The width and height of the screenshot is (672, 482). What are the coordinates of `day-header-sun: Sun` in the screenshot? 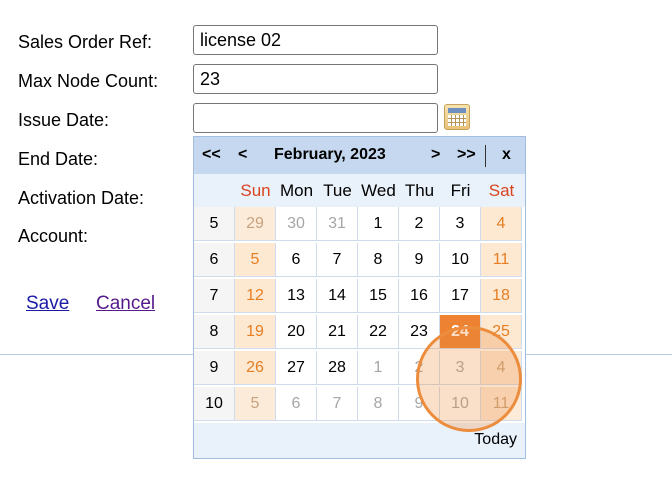 It's located at (255, 190).